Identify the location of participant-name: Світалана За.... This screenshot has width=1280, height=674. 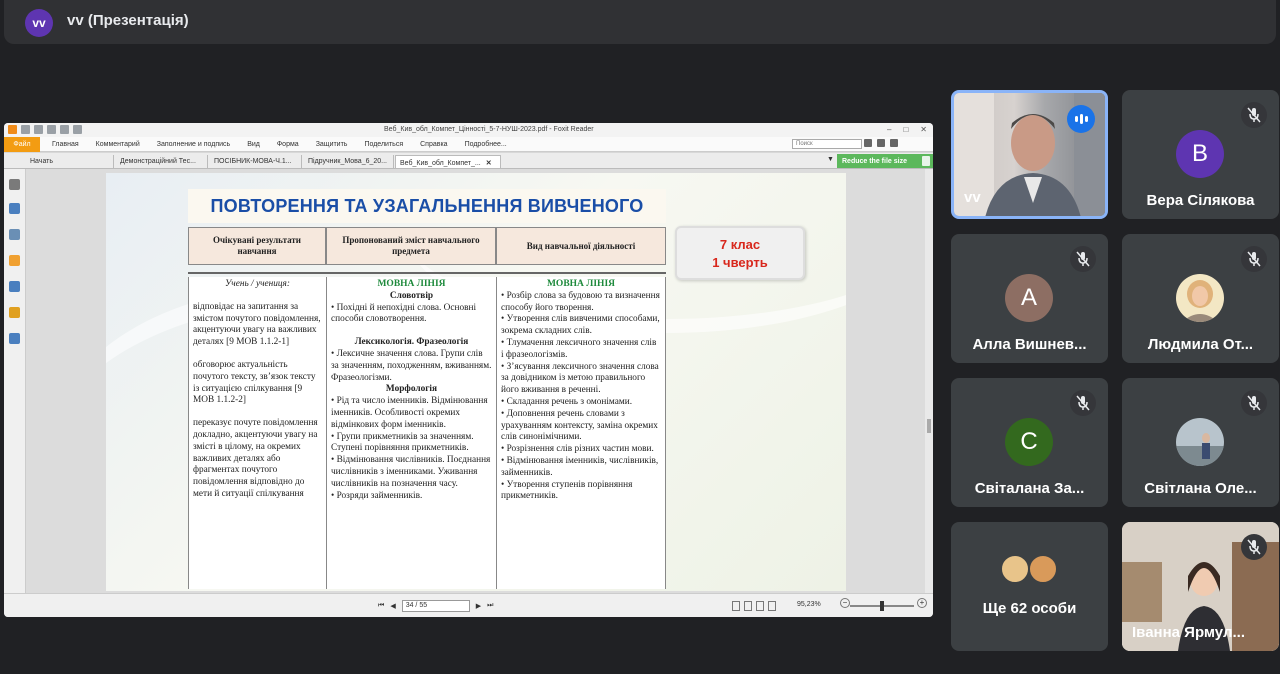
(1029, 488).